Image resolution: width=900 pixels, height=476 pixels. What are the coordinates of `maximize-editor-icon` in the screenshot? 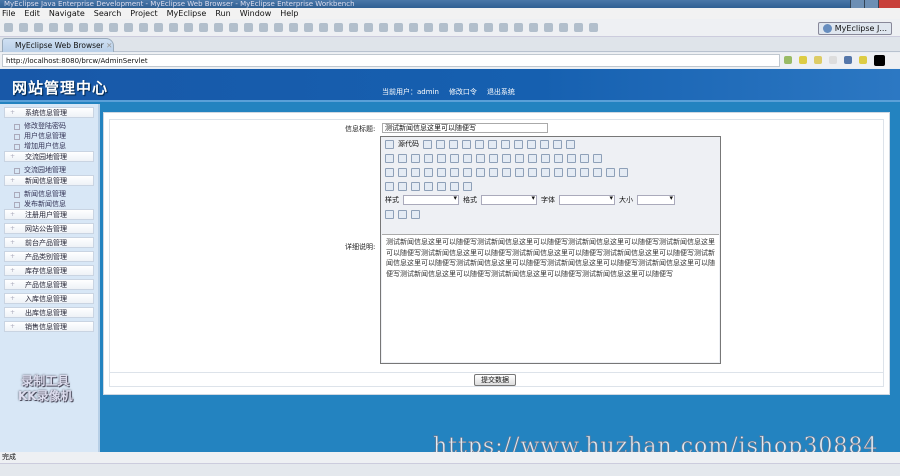 It's located at (415, 214).